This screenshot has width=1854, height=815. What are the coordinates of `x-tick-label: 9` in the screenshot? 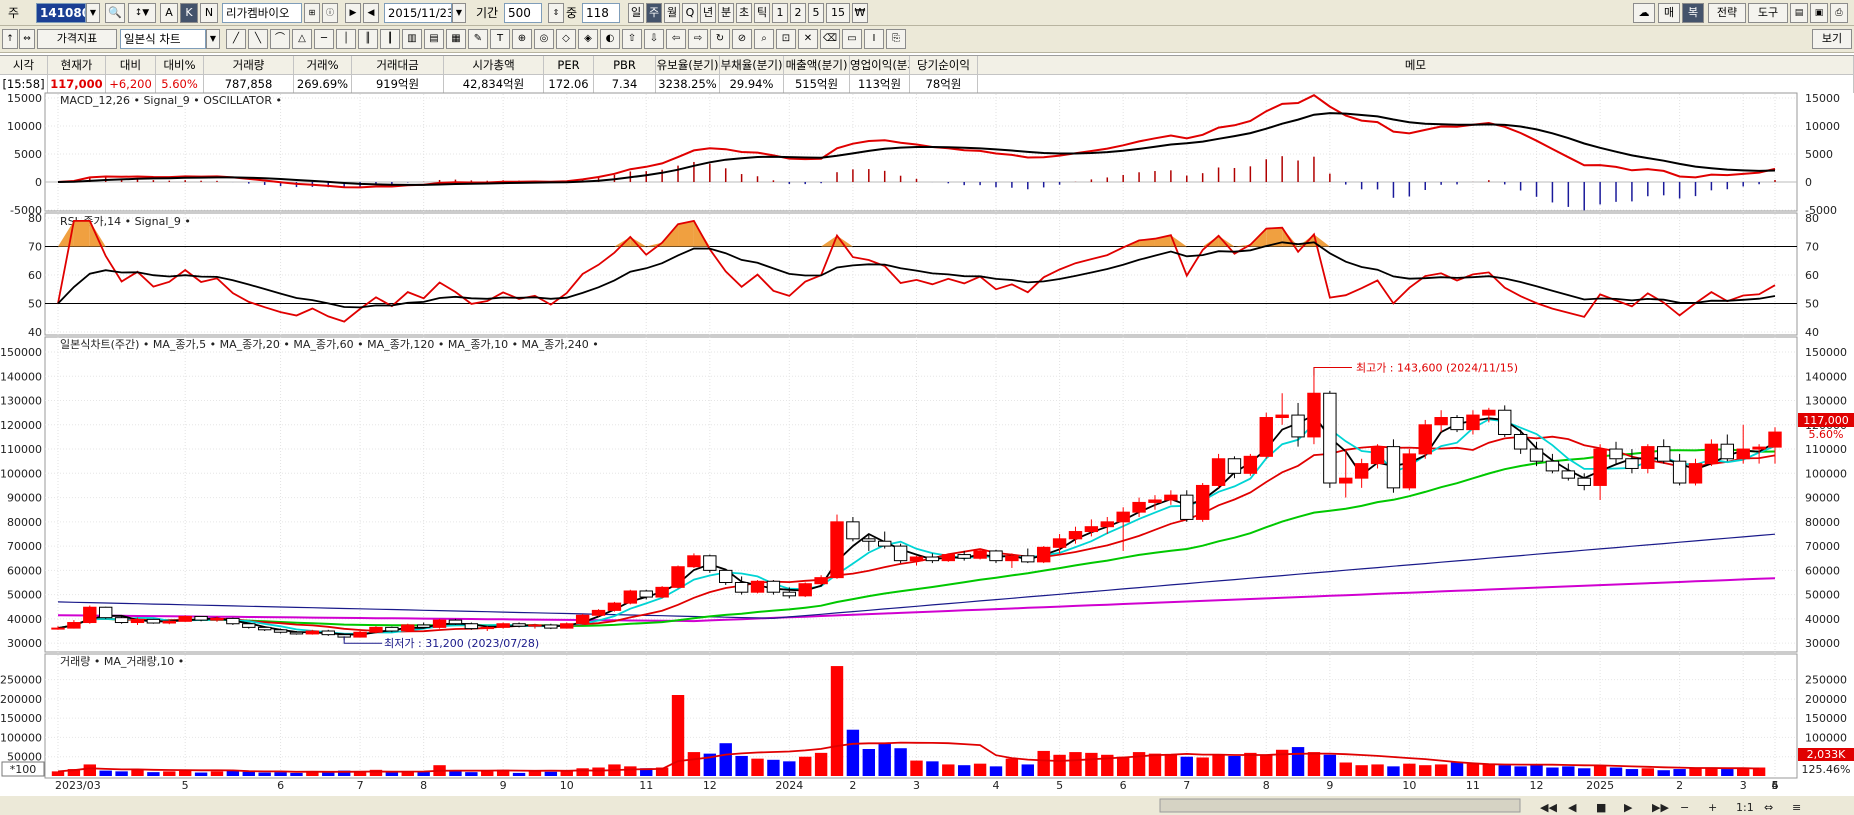 It's located at (503, 785).